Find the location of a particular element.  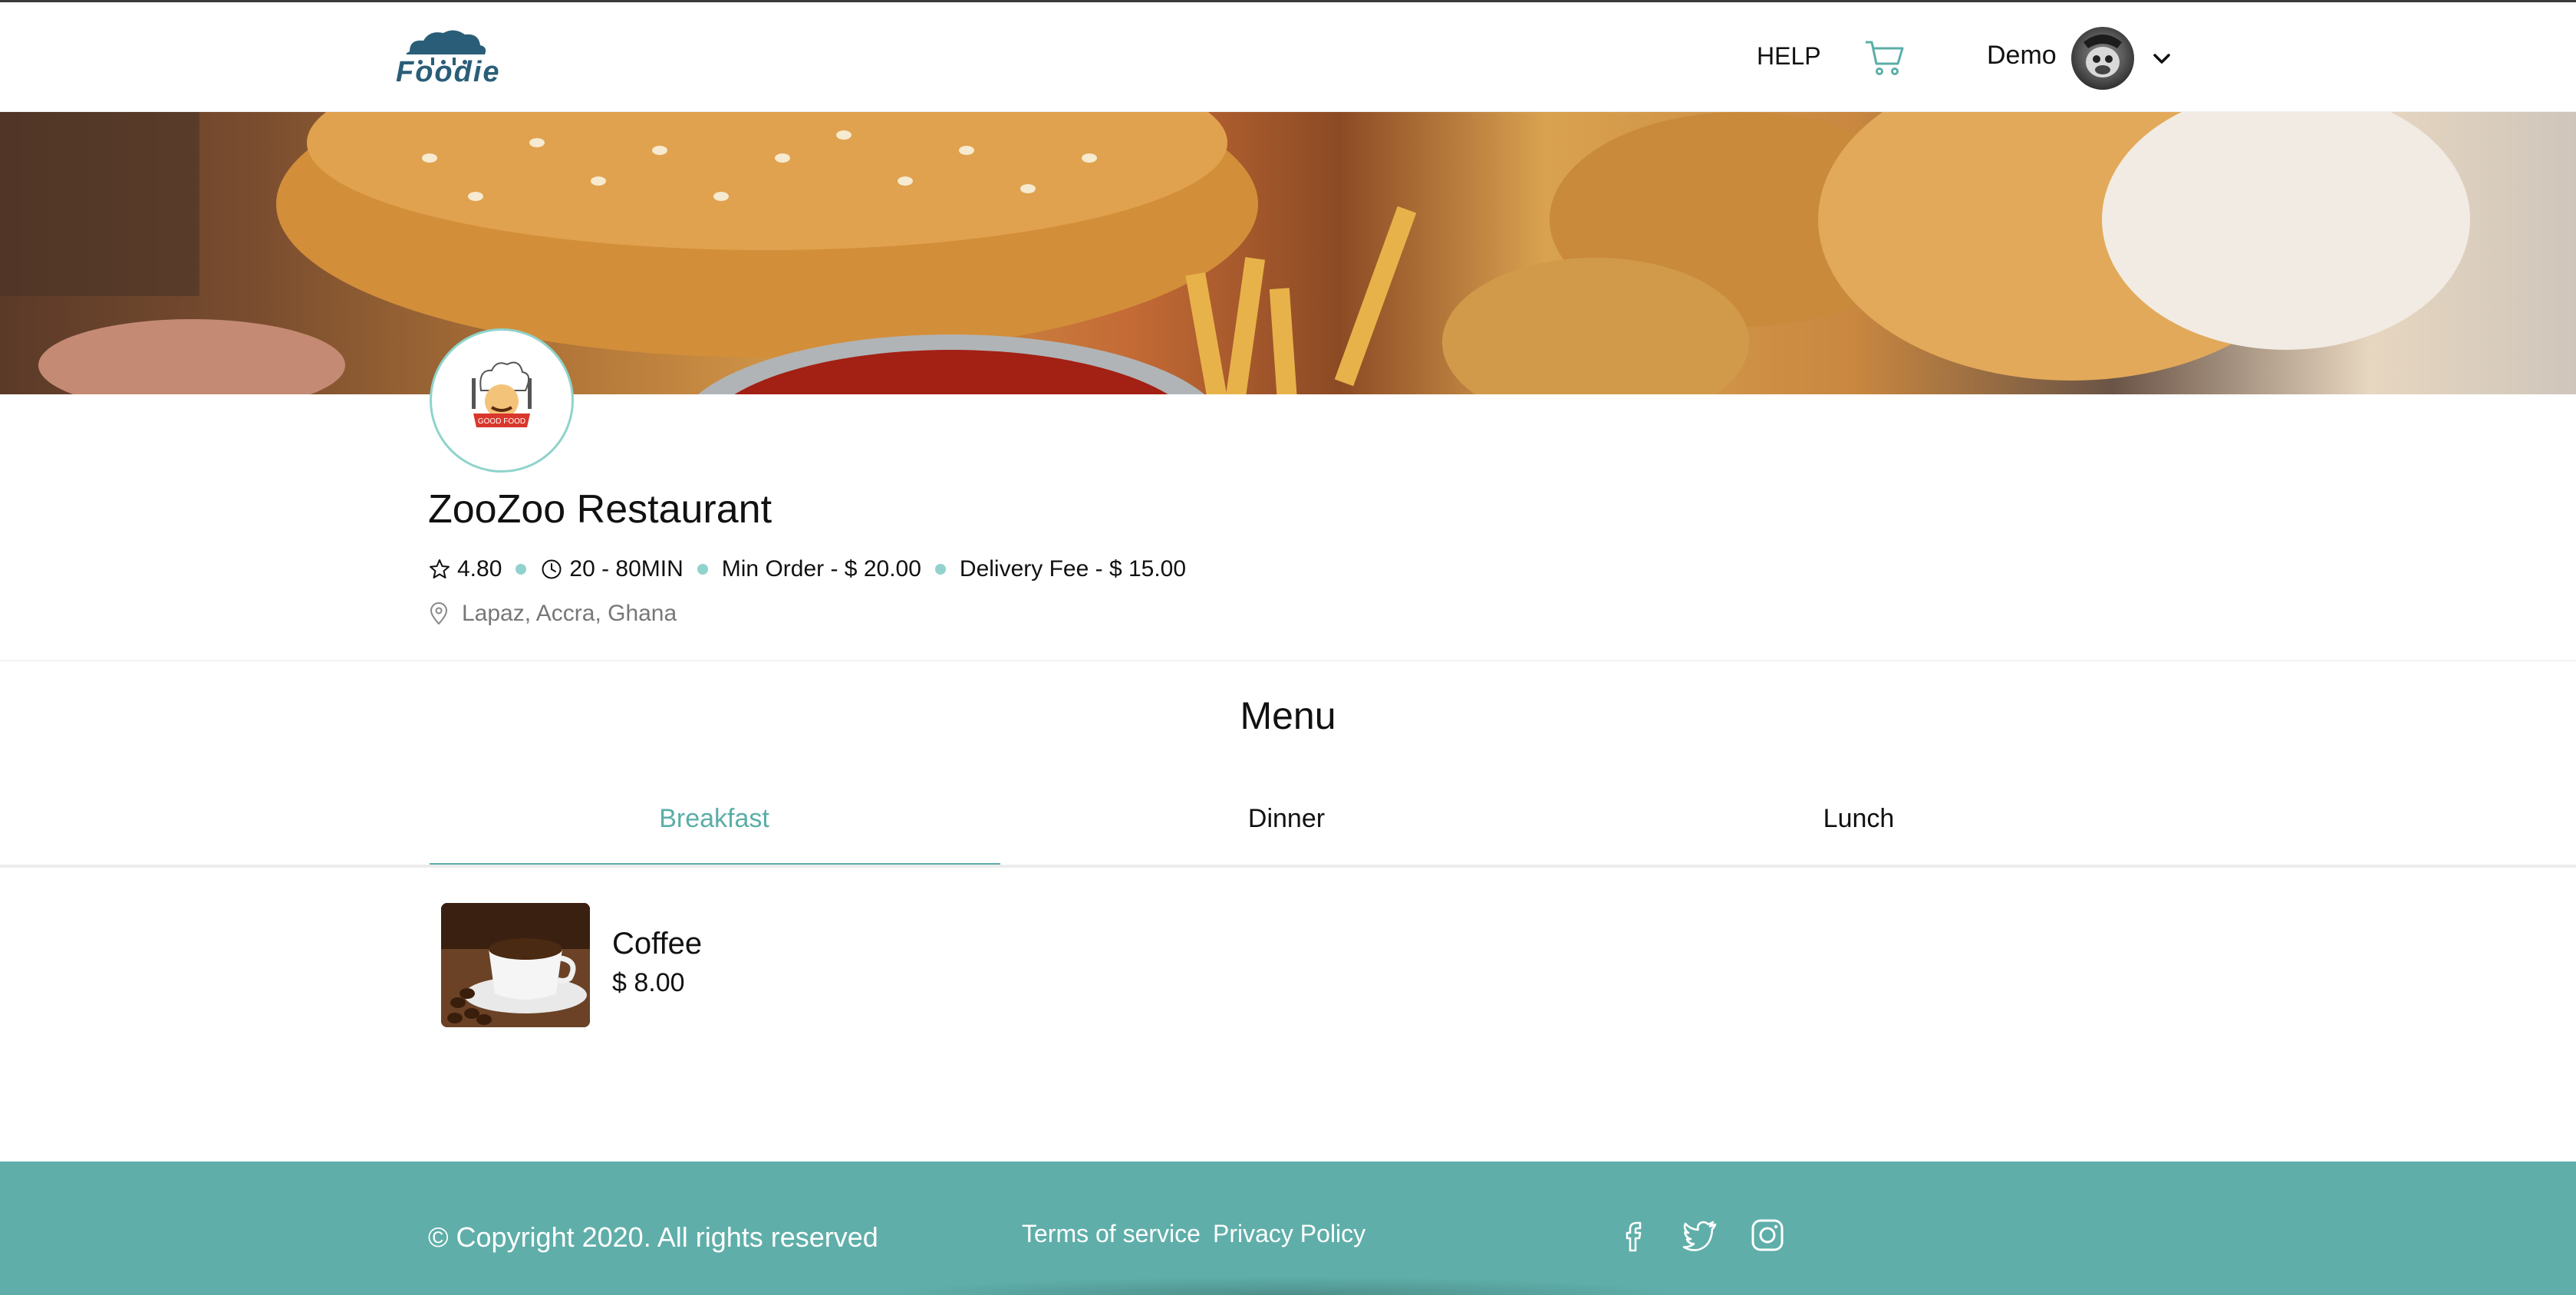

menu-item-price: $ 8.00 is located at coordinates (648, 983).